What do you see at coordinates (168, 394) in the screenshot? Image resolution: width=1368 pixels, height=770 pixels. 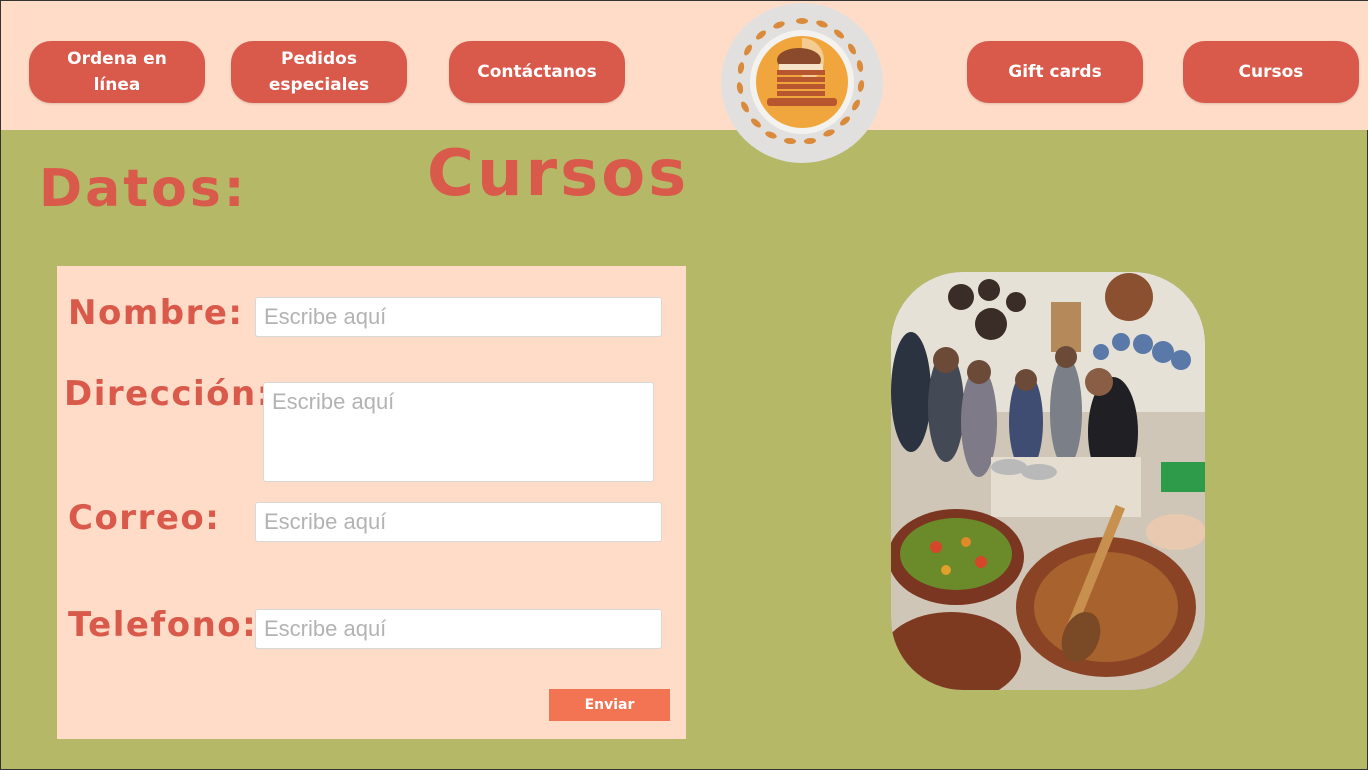 I see `address-label: Dirección:` at bounding box center [168, 394].